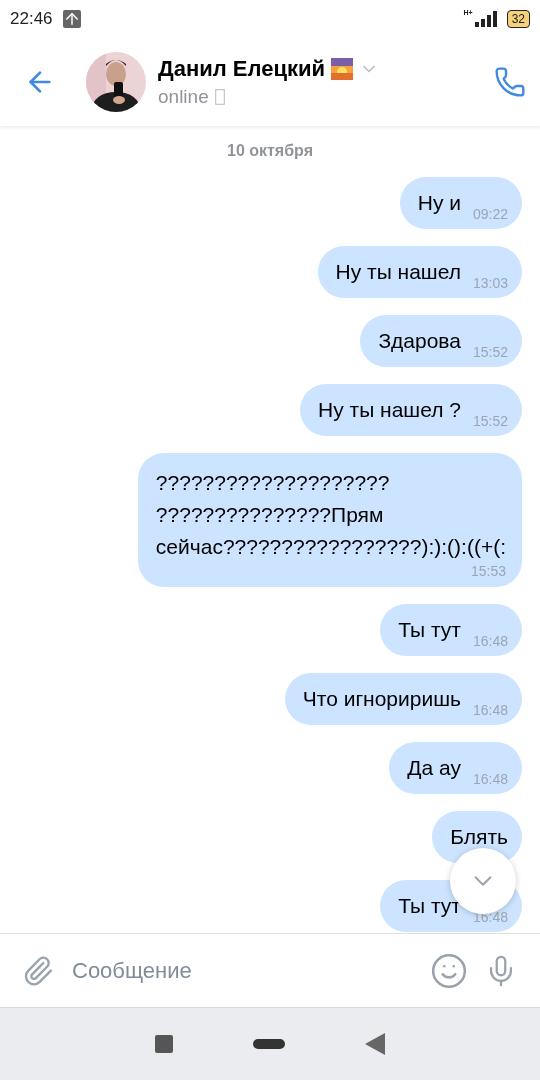 The image size is (540, 1080). Describe the element at coordinates (38, 970) in the screenshot. I see `attach-button` at that location.